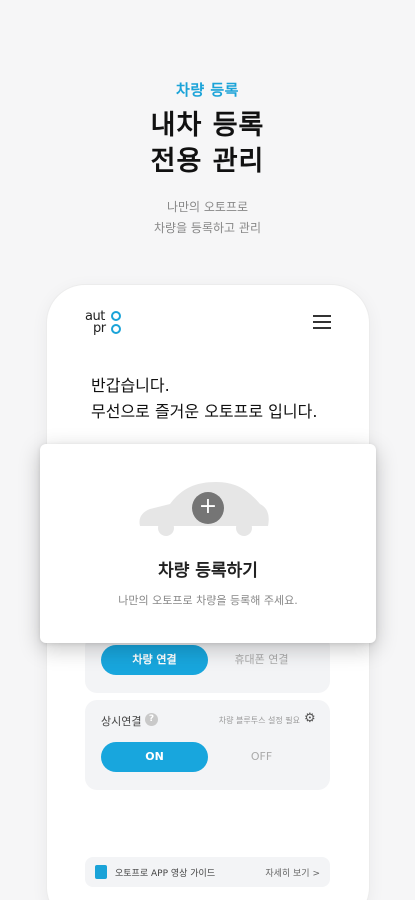  What do you see at coordinates (207, 228) in the screenshot?
I see `hero-subtitle-line2: 차량을 등록하고 관리` at bounding box center [207, 228].